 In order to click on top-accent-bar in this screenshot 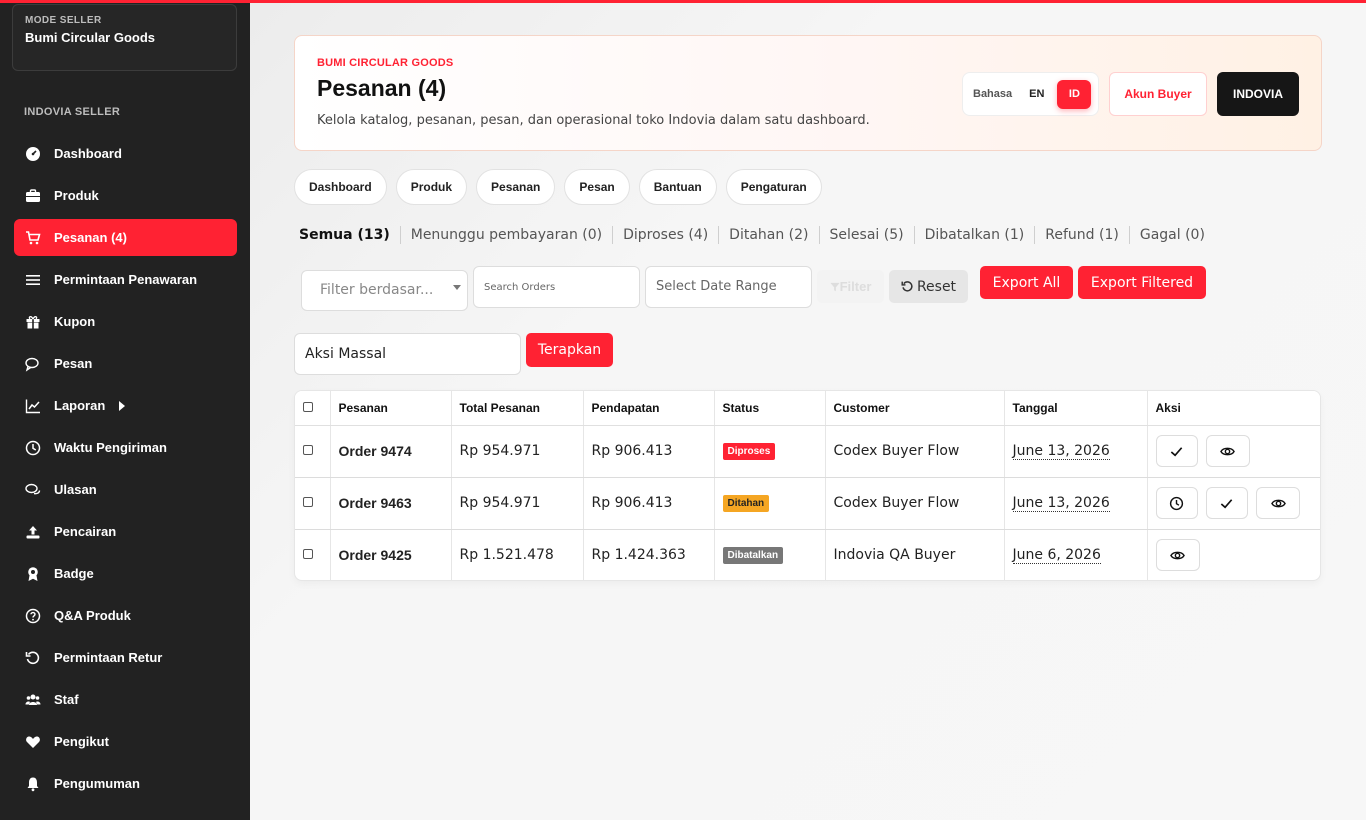, I will do `click(683, 1)`.